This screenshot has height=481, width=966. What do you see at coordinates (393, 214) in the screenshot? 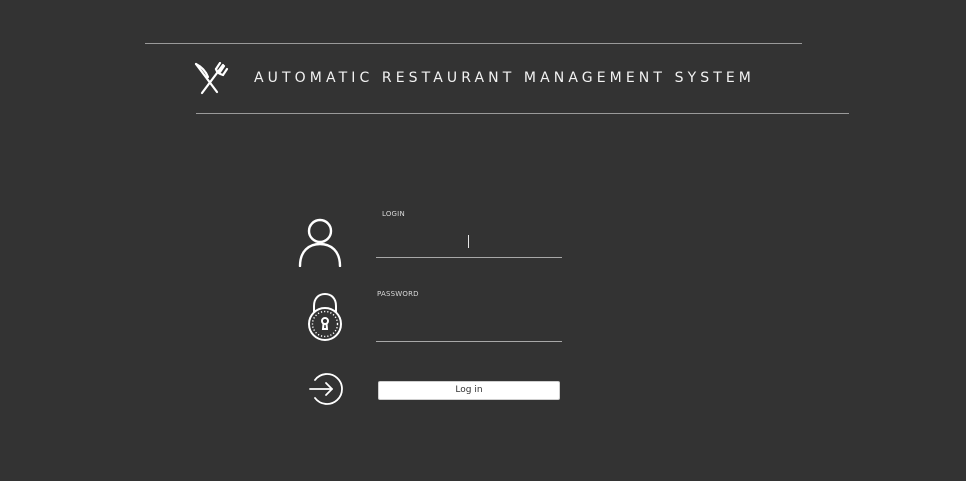
I see `login-label: LOGIN` at bounding box center [393, 214].